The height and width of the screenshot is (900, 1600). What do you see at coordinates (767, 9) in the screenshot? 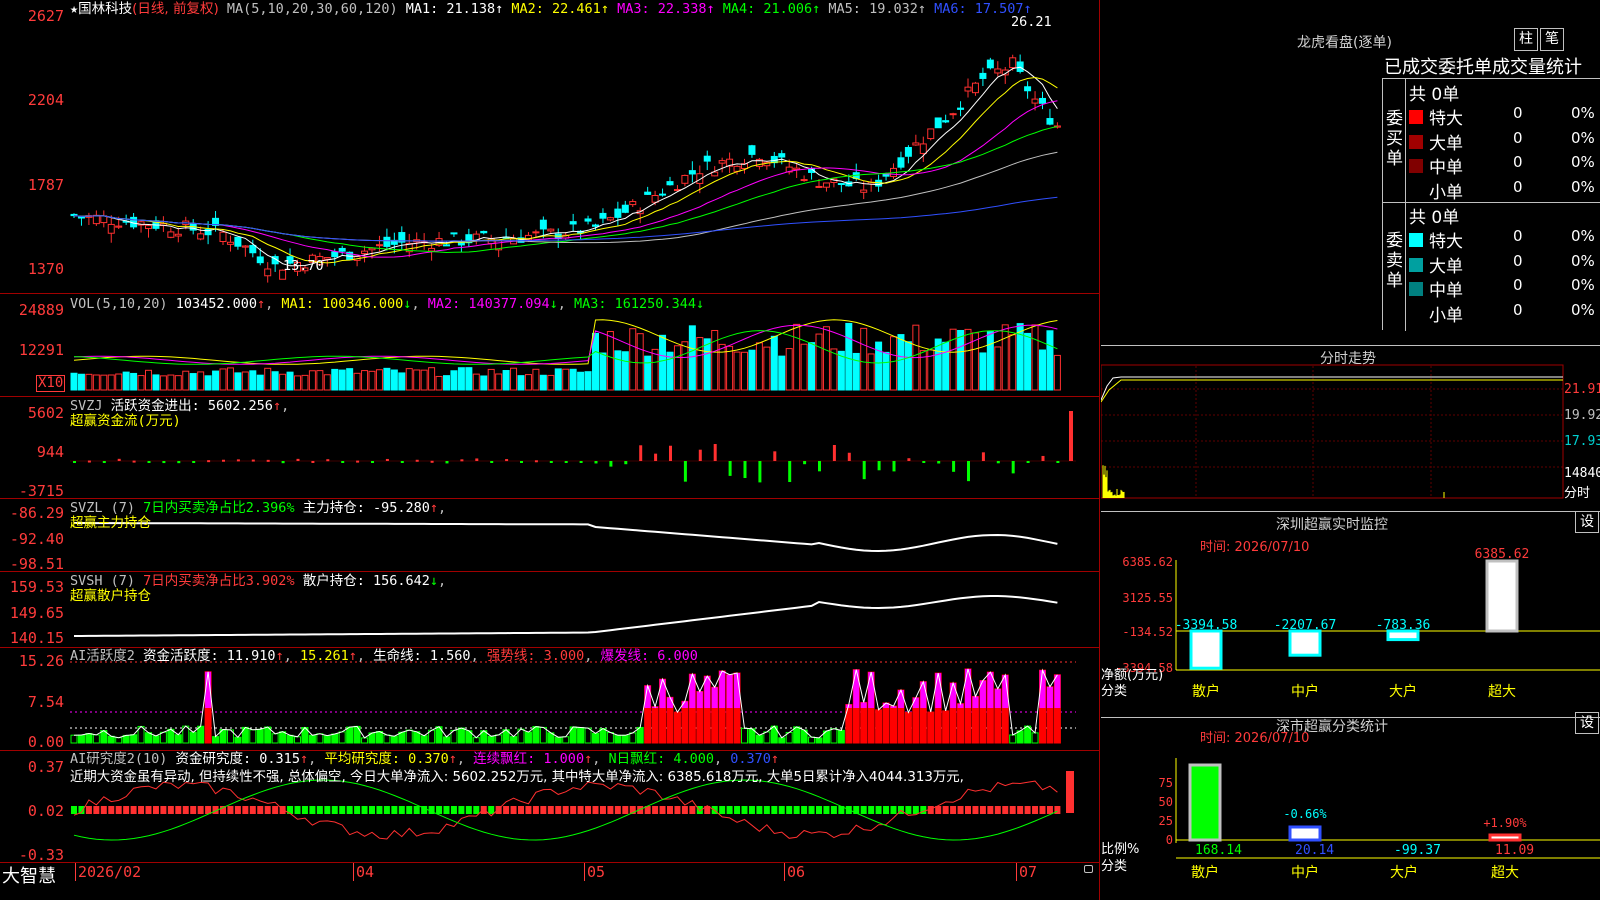
I see `ma-value: MA4: 21.006↑` at bounding box center [767, 9].